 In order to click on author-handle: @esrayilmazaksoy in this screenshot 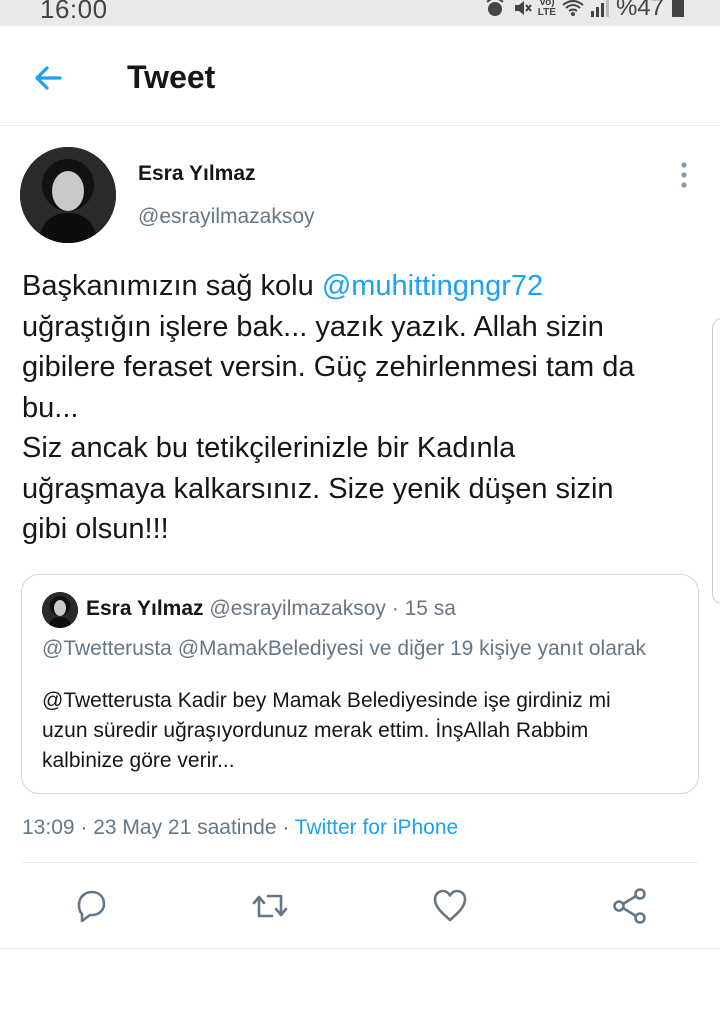, I will do `click(226, 217)`.